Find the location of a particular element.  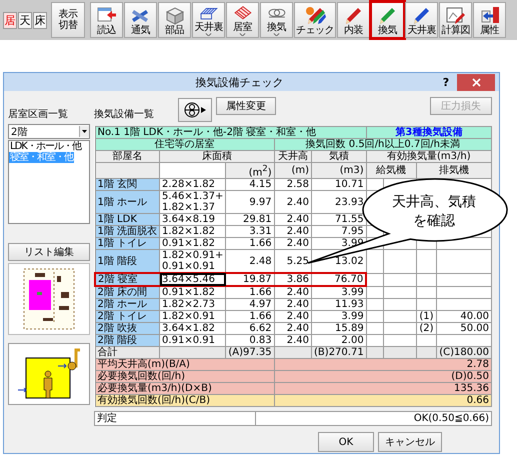

toolbar-button: チェック is located at coordinates (315, 20).